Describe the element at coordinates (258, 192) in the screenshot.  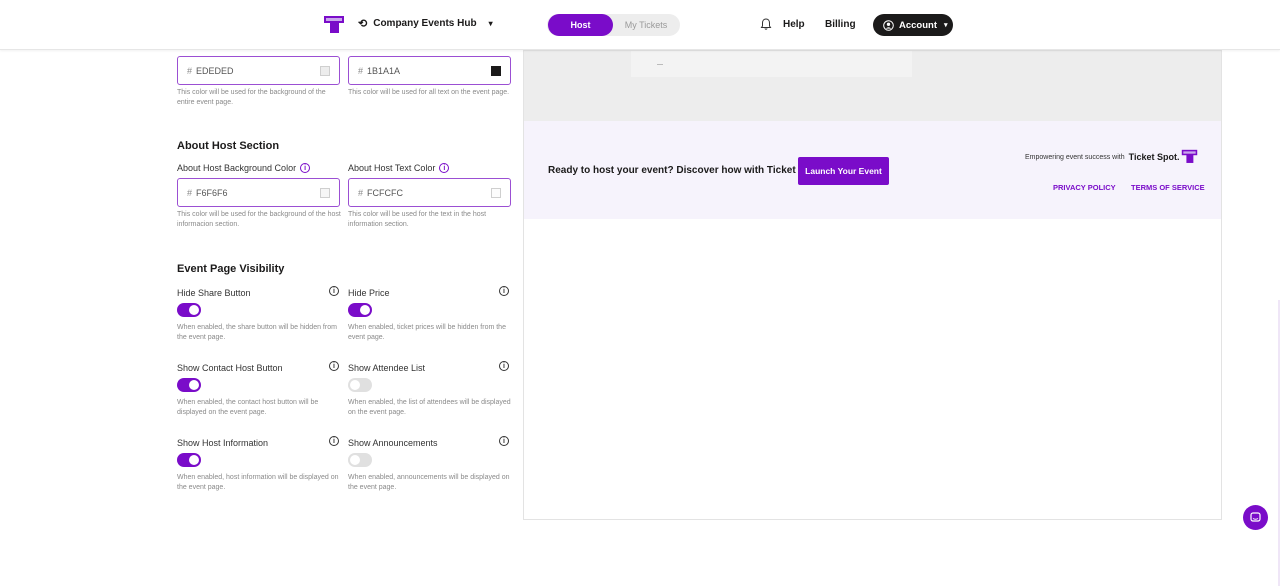
I see `about-host-bg-input: # F6F6F6` at that location.